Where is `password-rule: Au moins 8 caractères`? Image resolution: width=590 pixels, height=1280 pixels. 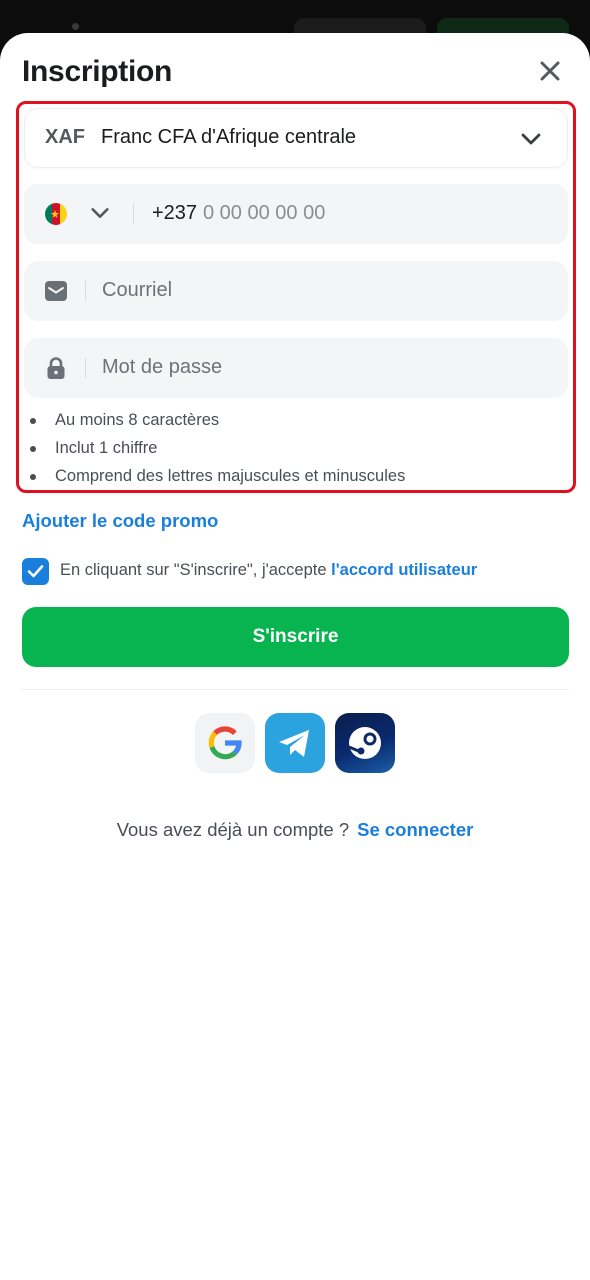
password-rule: Au moins 8 caractères is located at coordinates (217, 420).